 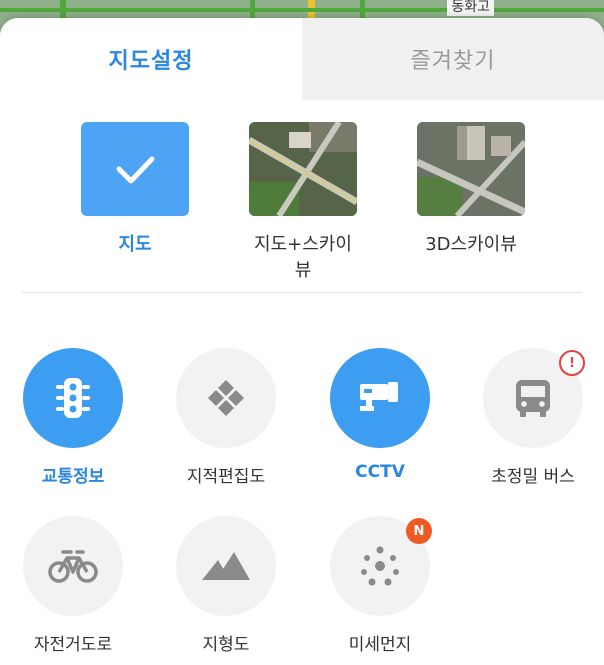 I want to click on layer-bicycle-circle, so click(x=73, y=566).